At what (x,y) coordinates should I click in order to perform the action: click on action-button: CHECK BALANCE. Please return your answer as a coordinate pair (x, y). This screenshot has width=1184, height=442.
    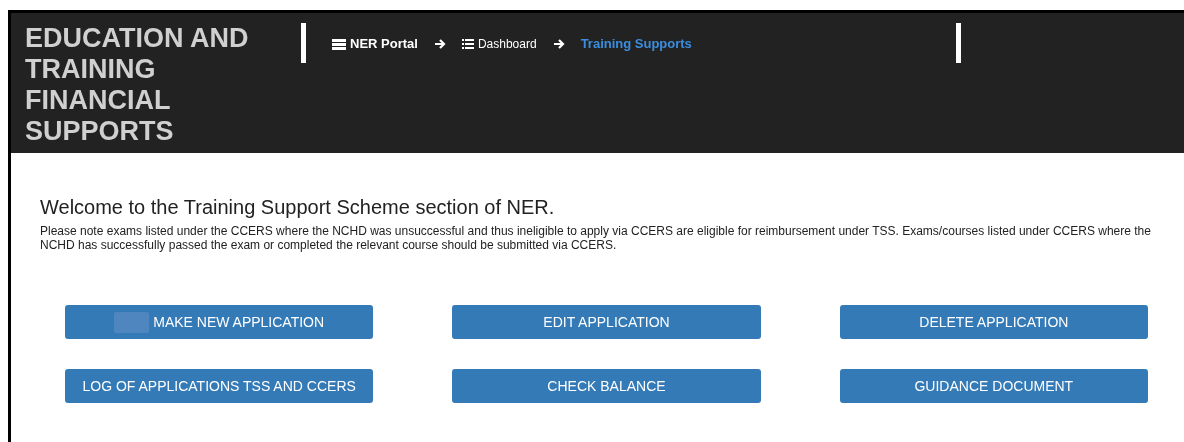
    Looking at the image, I should click on (606, 386).